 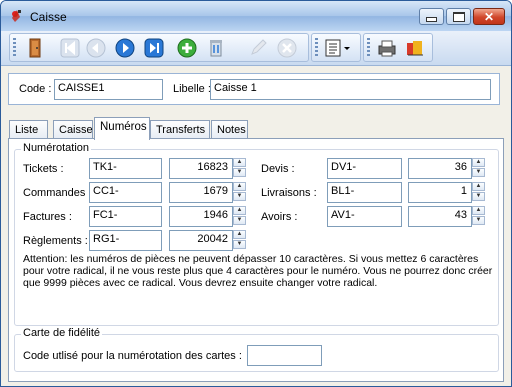 What do you see at coordinates (387, 48) in the screenshot?
I see `print-icon` at bounding box center [387, 48].